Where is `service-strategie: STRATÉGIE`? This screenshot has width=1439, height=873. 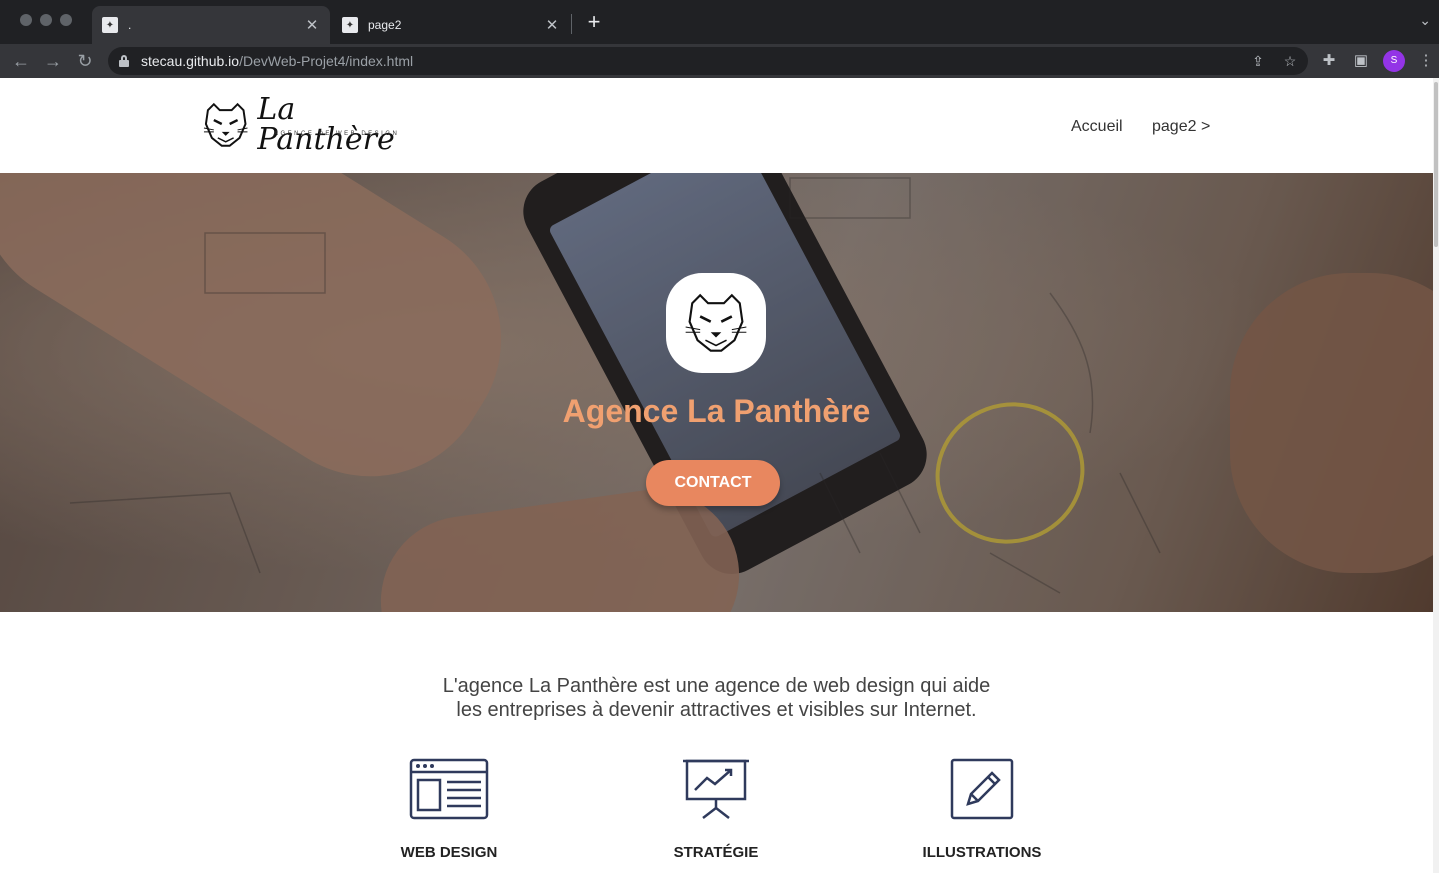 service-strategie: STRATÉGIE is located at coordinates (716, 809).